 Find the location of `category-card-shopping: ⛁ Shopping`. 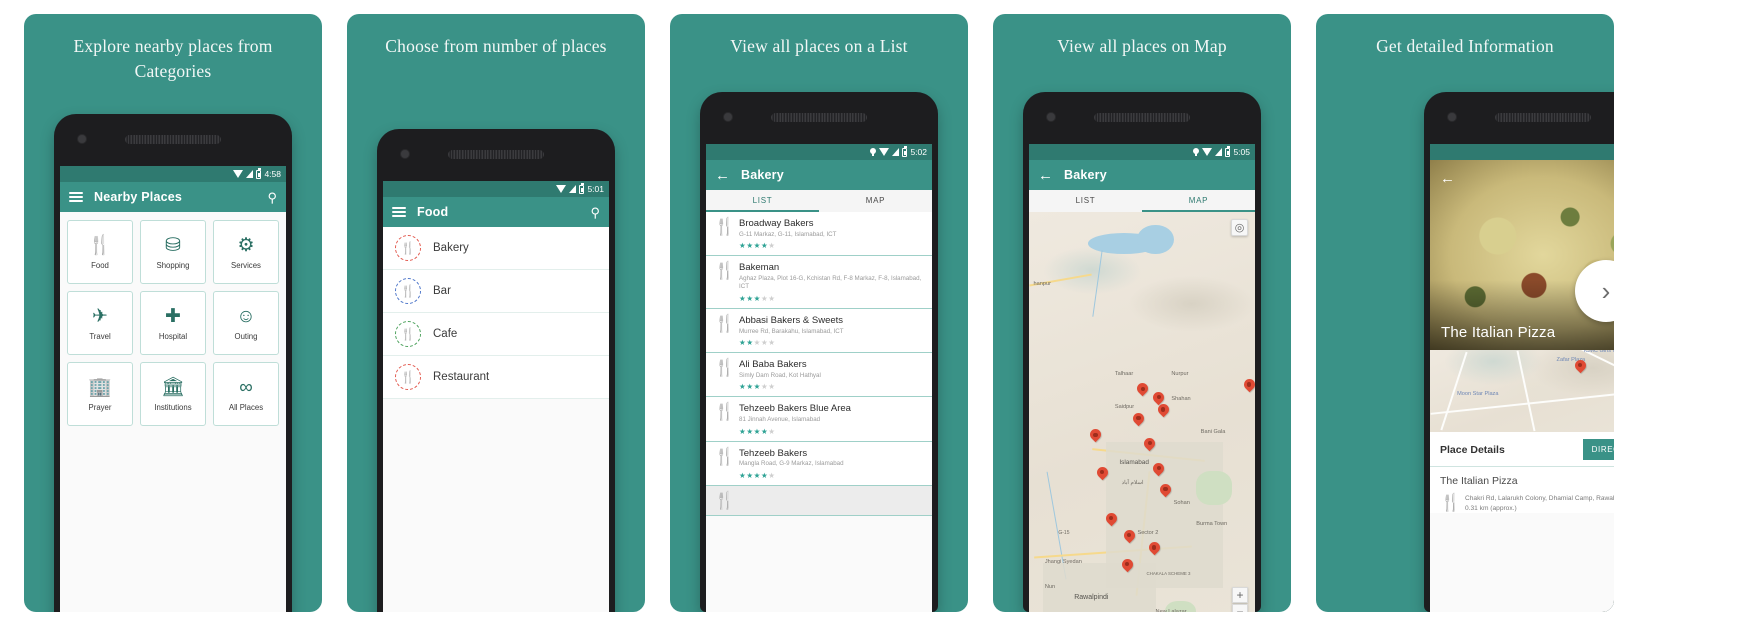

category-card-shopping: ⛁ Shopping is located at coordinates (173, 252).